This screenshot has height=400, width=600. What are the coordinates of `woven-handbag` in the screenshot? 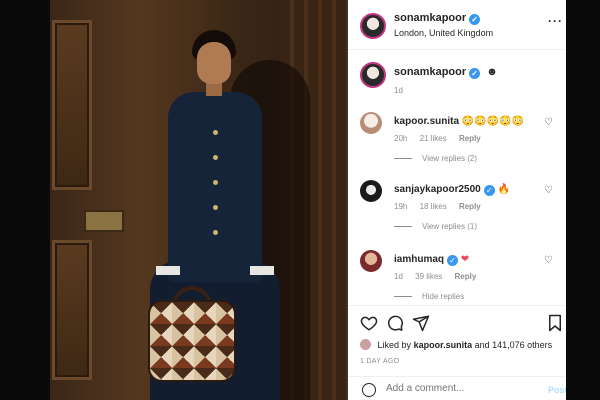 It's located at (192, 341).